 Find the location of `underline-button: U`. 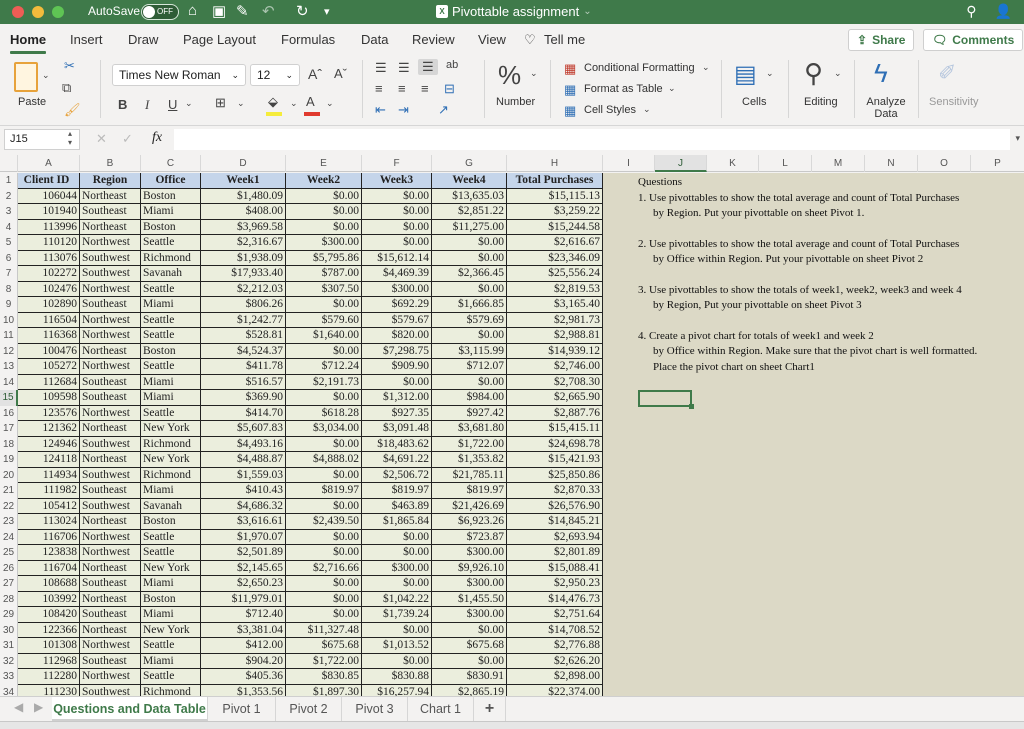

underline-button: U is located at coordinates (172, 104).